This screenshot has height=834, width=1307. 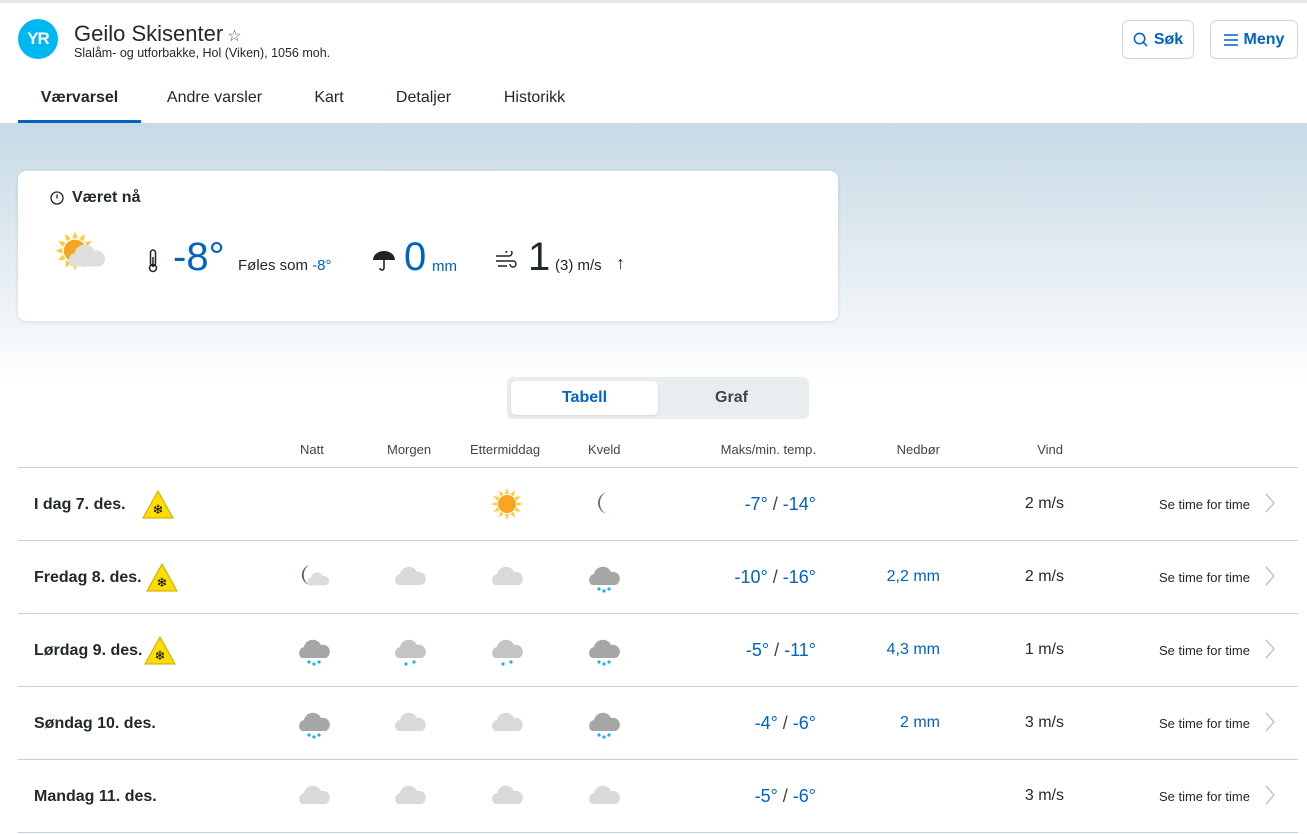 What do you see at coordinates (1140, 39) in the screenshot?
I see `search-icon` at bounding box center [1140, 39].